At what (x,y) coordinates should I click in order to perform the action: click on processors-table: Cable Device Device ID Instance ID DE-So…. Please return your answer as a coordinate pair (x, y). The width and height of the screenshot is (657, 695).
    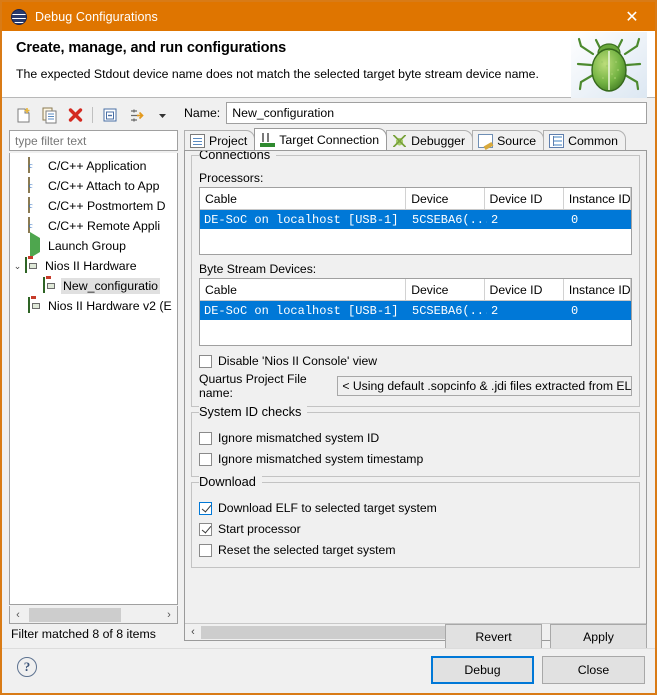
    Looking at the image, I should click on (415, 221).